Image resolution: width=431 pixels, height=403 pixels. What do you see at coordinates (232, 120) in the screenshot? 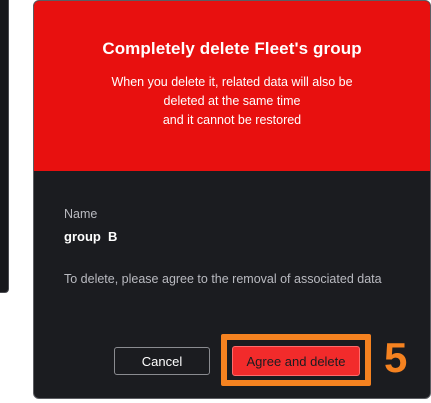
I see `warning-line: and it cannot be restored` at bounding box center [232, 120].